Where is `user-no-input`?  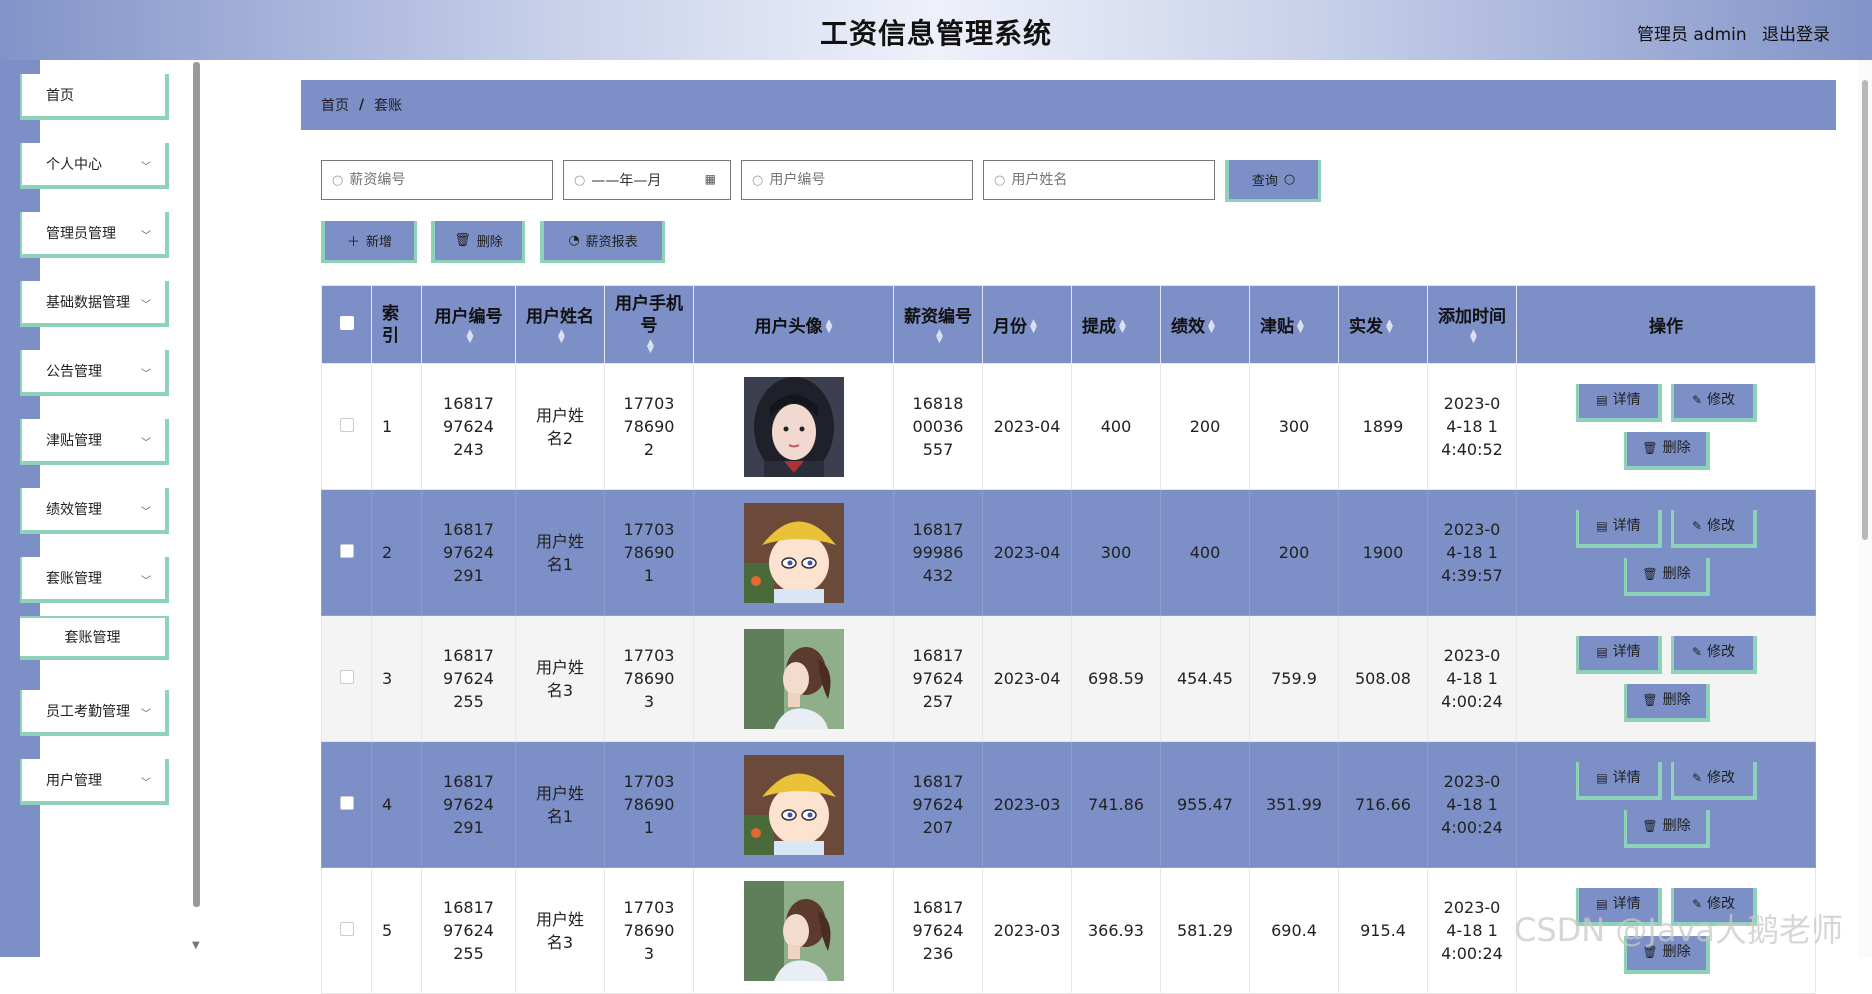 user-no-input is located at coordinates (844, 180).